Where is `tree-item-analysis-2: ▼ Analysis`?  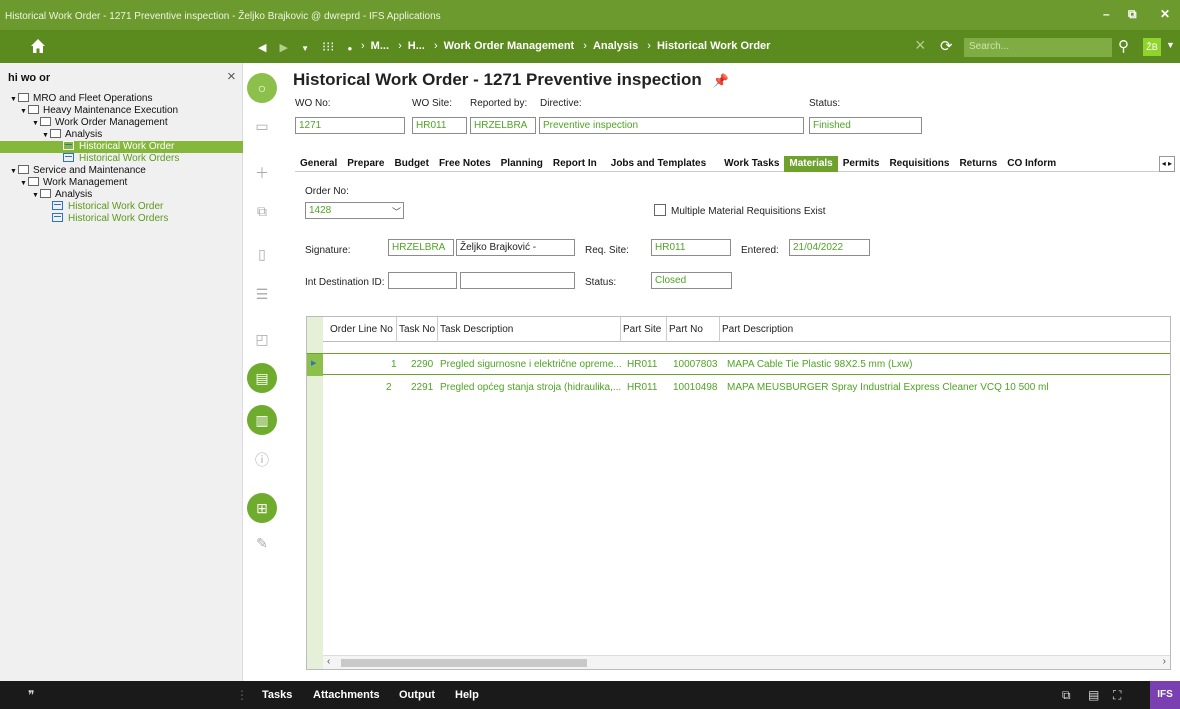
tree-item-analysis-2: ▼ Analysis is located at coordinates (121, 195).